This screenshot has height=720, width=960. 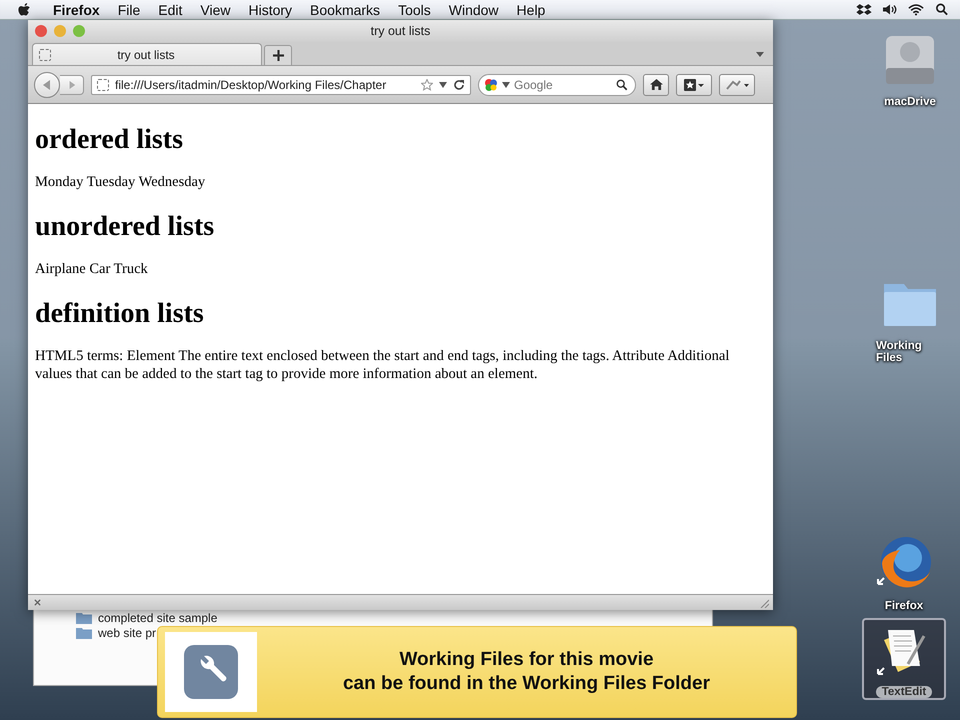 I want to click on search-field: Google, so click(x=557, y=85).